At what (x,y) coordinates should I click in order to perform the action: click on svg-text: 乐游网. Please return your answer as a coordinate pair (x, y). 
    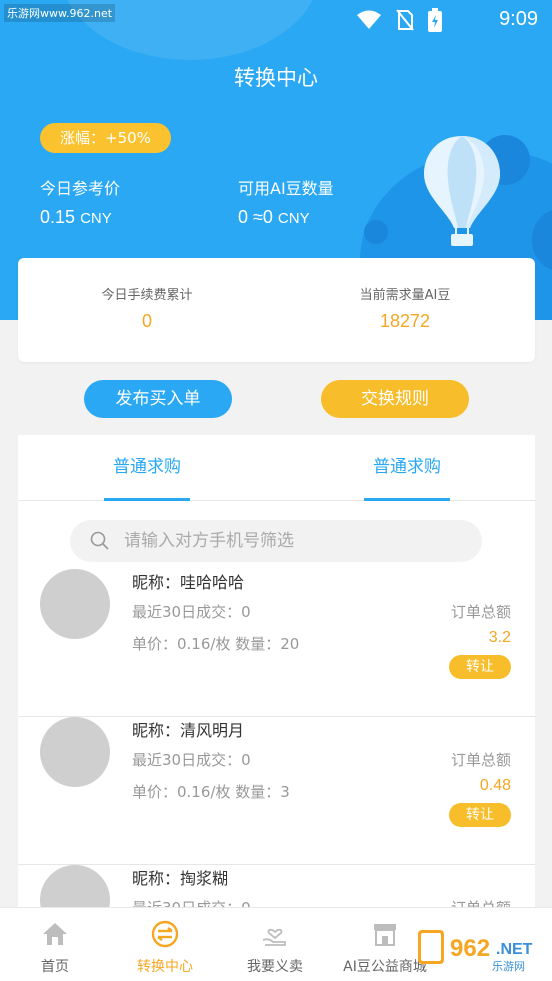
    Looking at the image, I should click on (508, 966).